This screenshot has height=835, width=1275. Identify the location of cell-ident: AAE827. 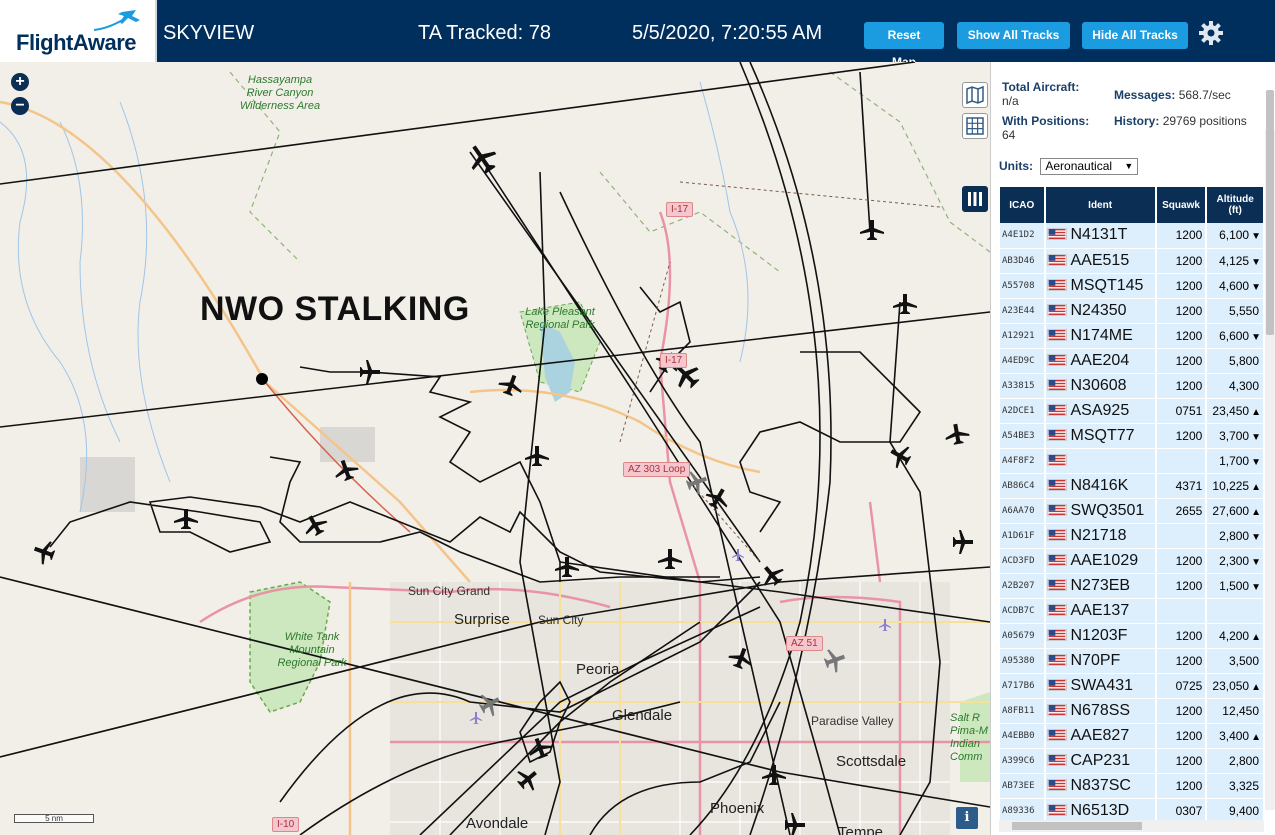
(1100, 736).